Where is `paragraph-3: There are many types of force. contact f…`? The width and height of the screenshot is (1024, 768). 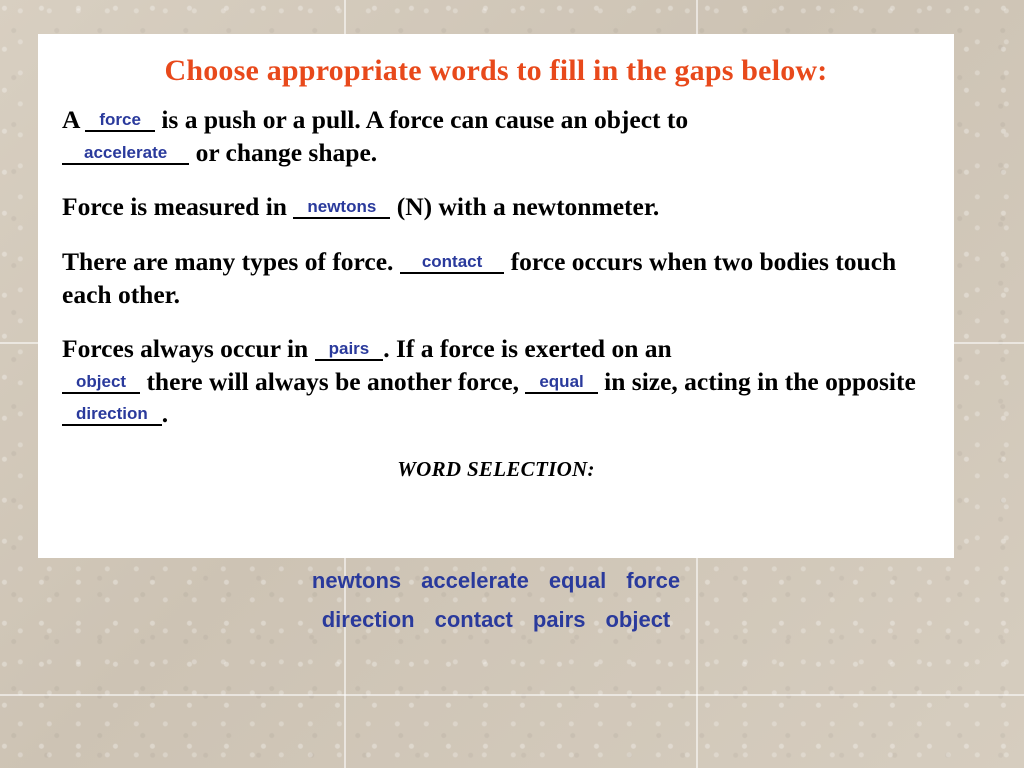 paragraph-3: There are many types of force. contact f… is located at coordinates (496, 278).